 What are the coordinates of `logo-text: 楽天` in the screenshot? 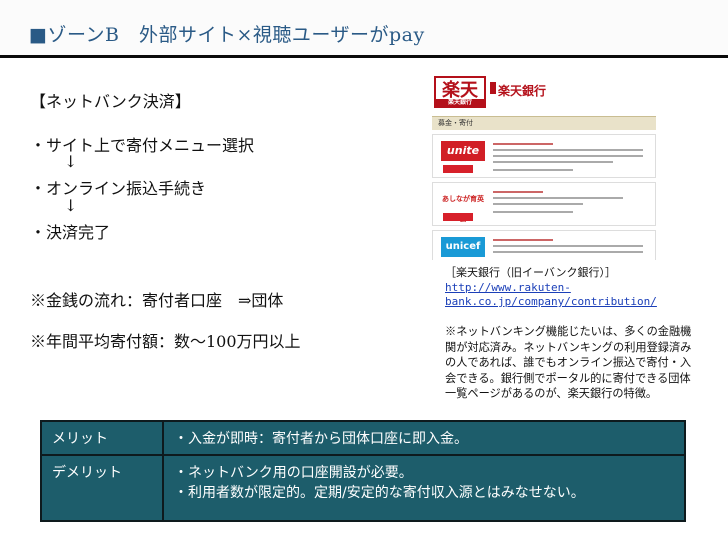 It's located at (460, 90).